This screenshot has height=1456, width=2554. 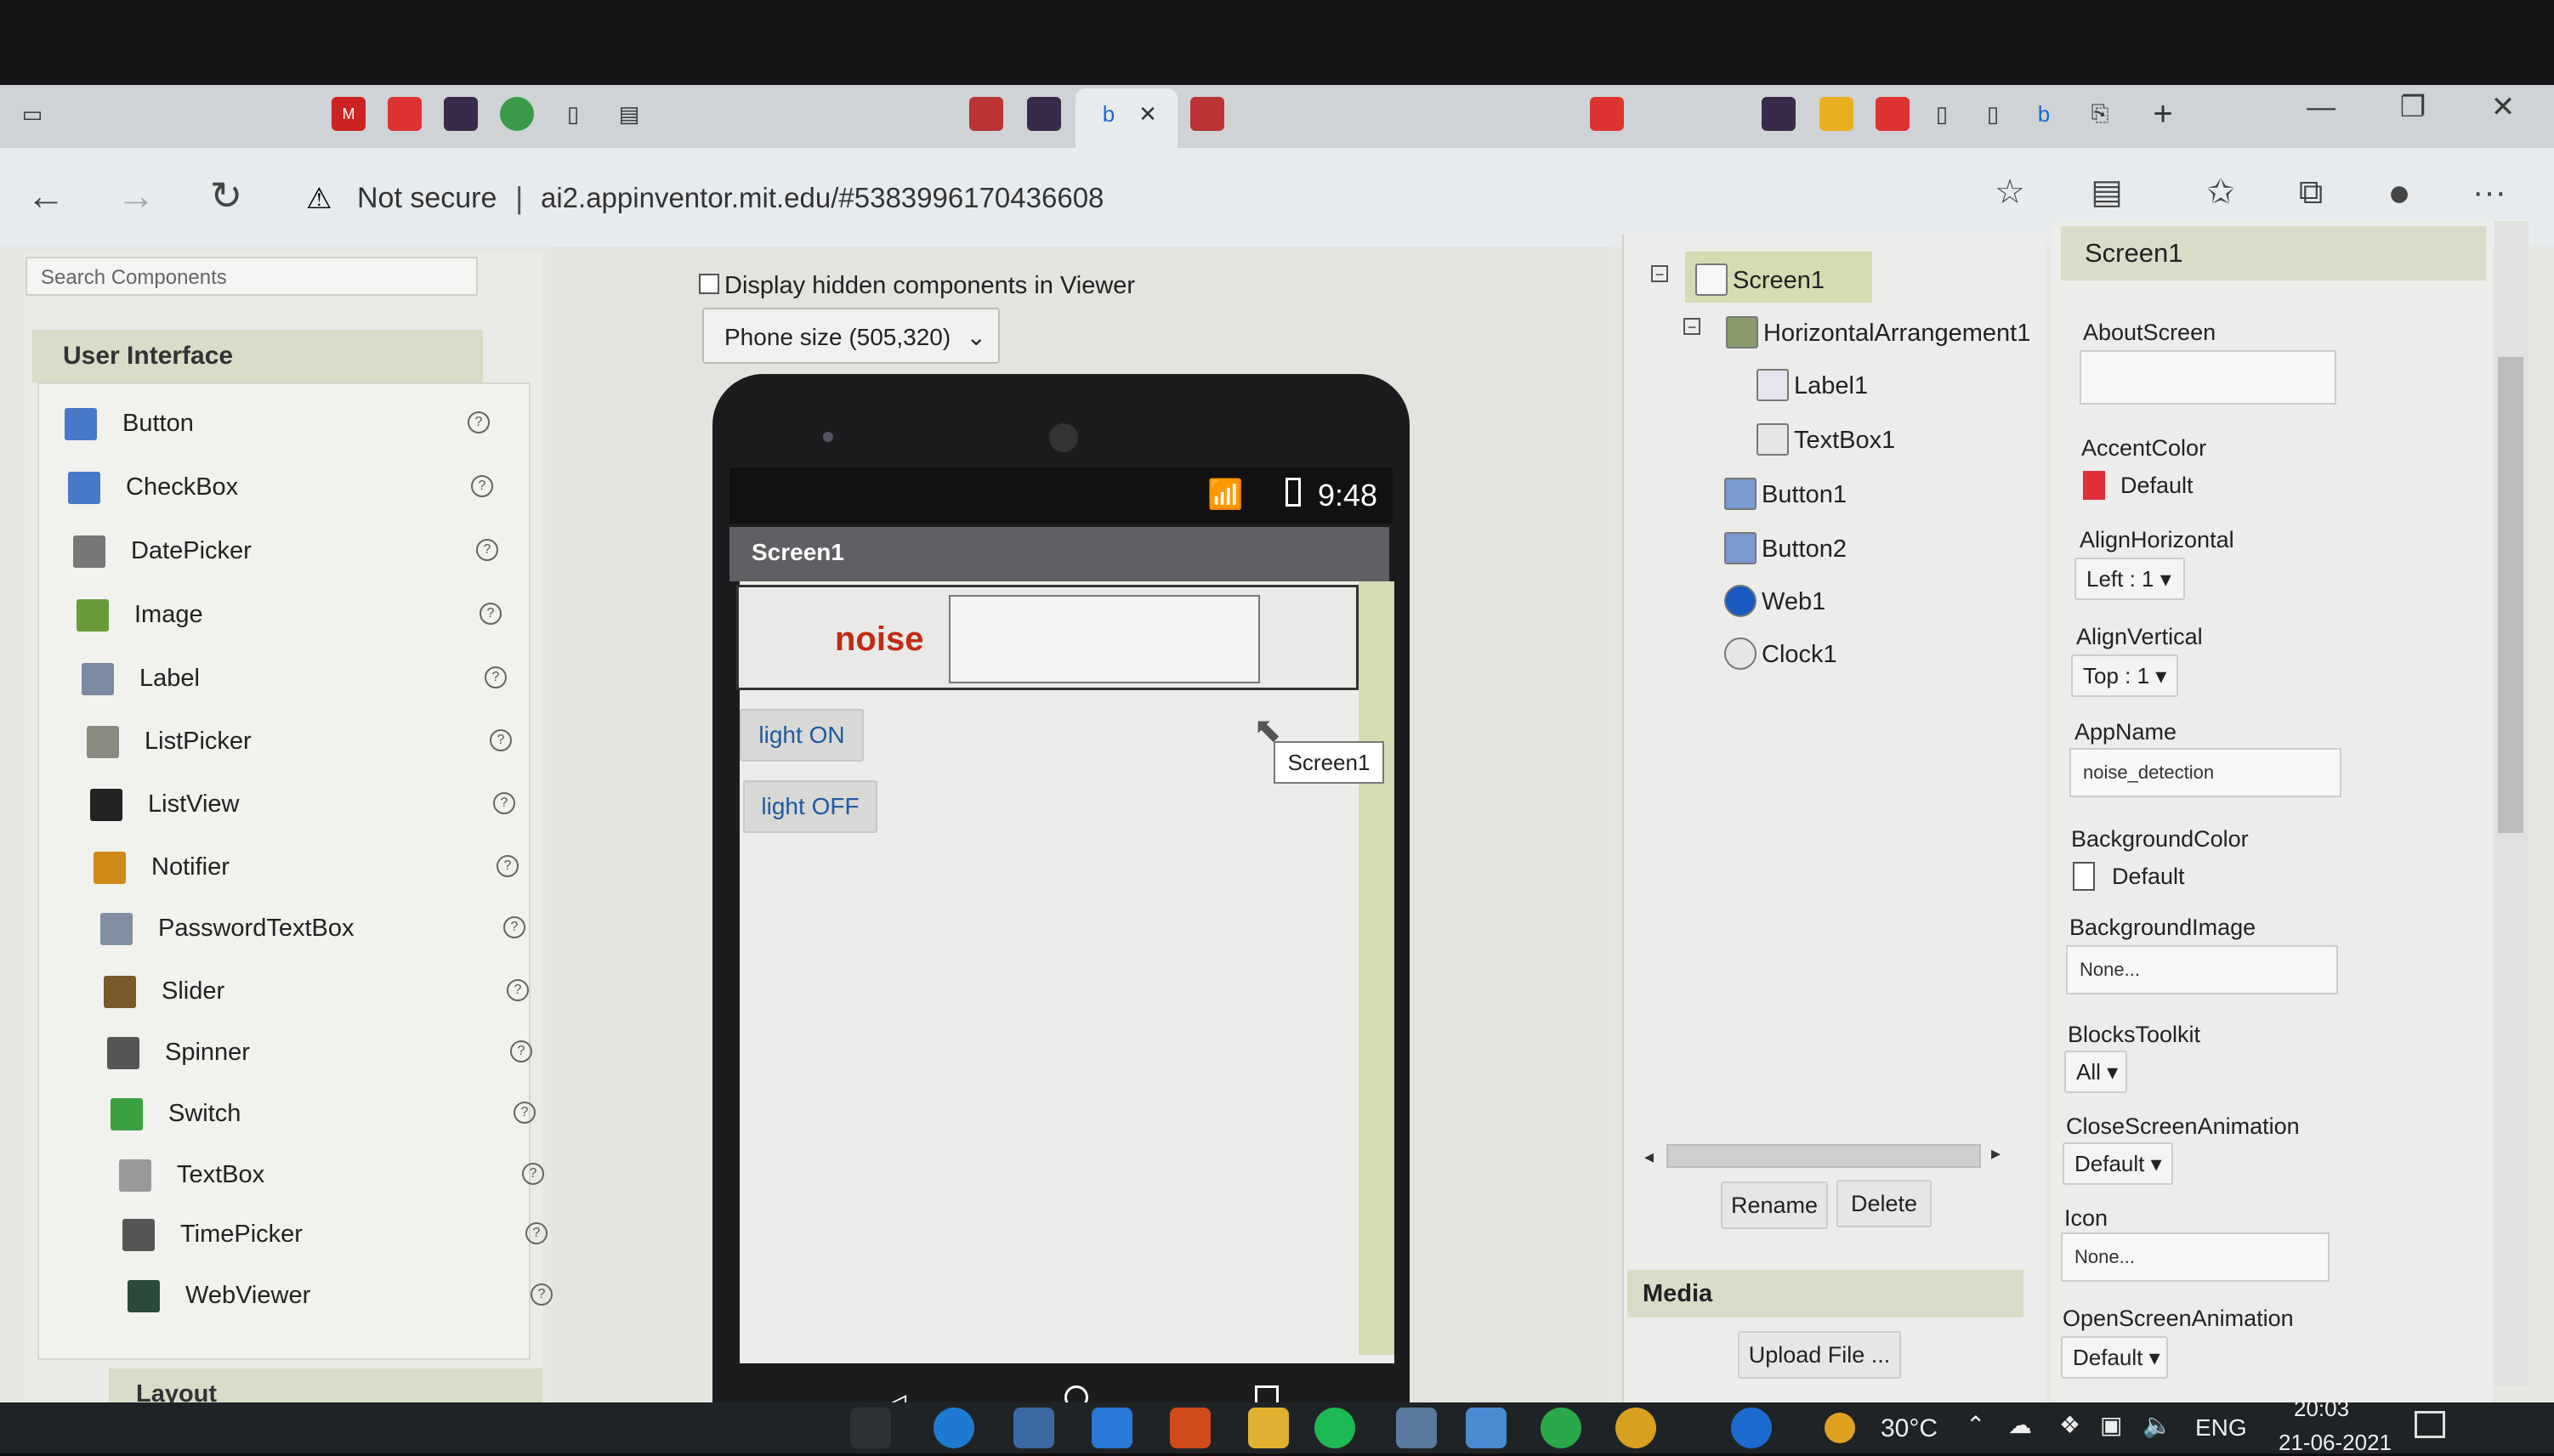 I want to click on tab-green-icon, so click(x=517, y=114).